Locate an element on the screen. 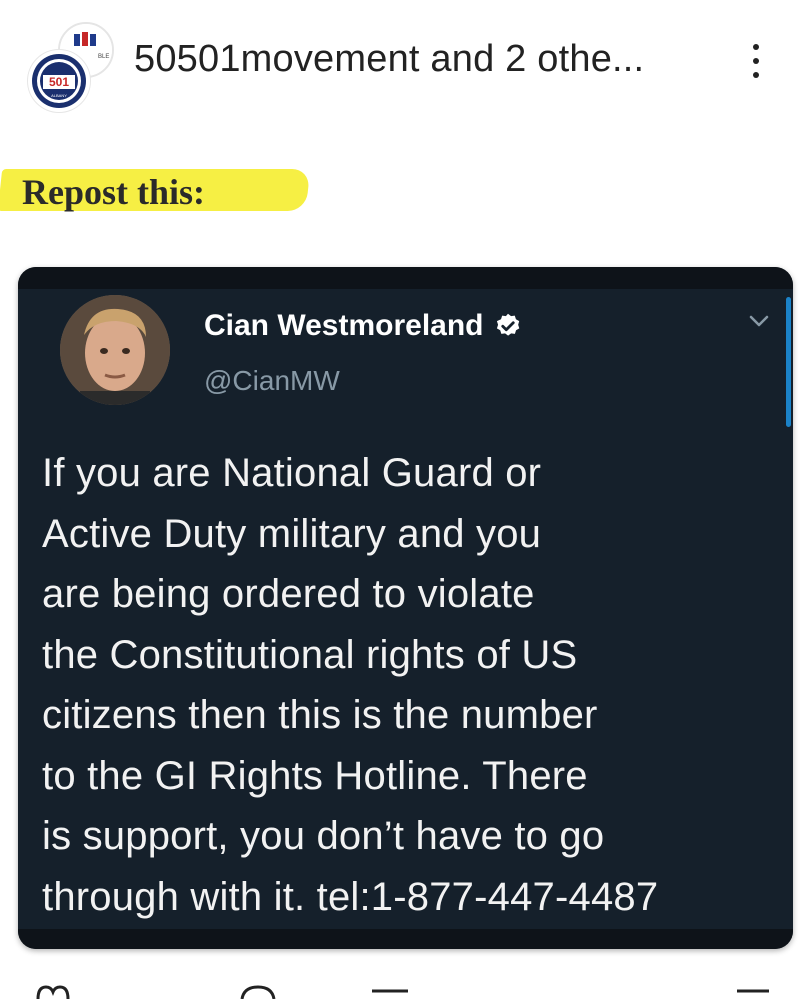  50501-logo-avatar: 501 ALBANY is located at coordinates (59, 81).